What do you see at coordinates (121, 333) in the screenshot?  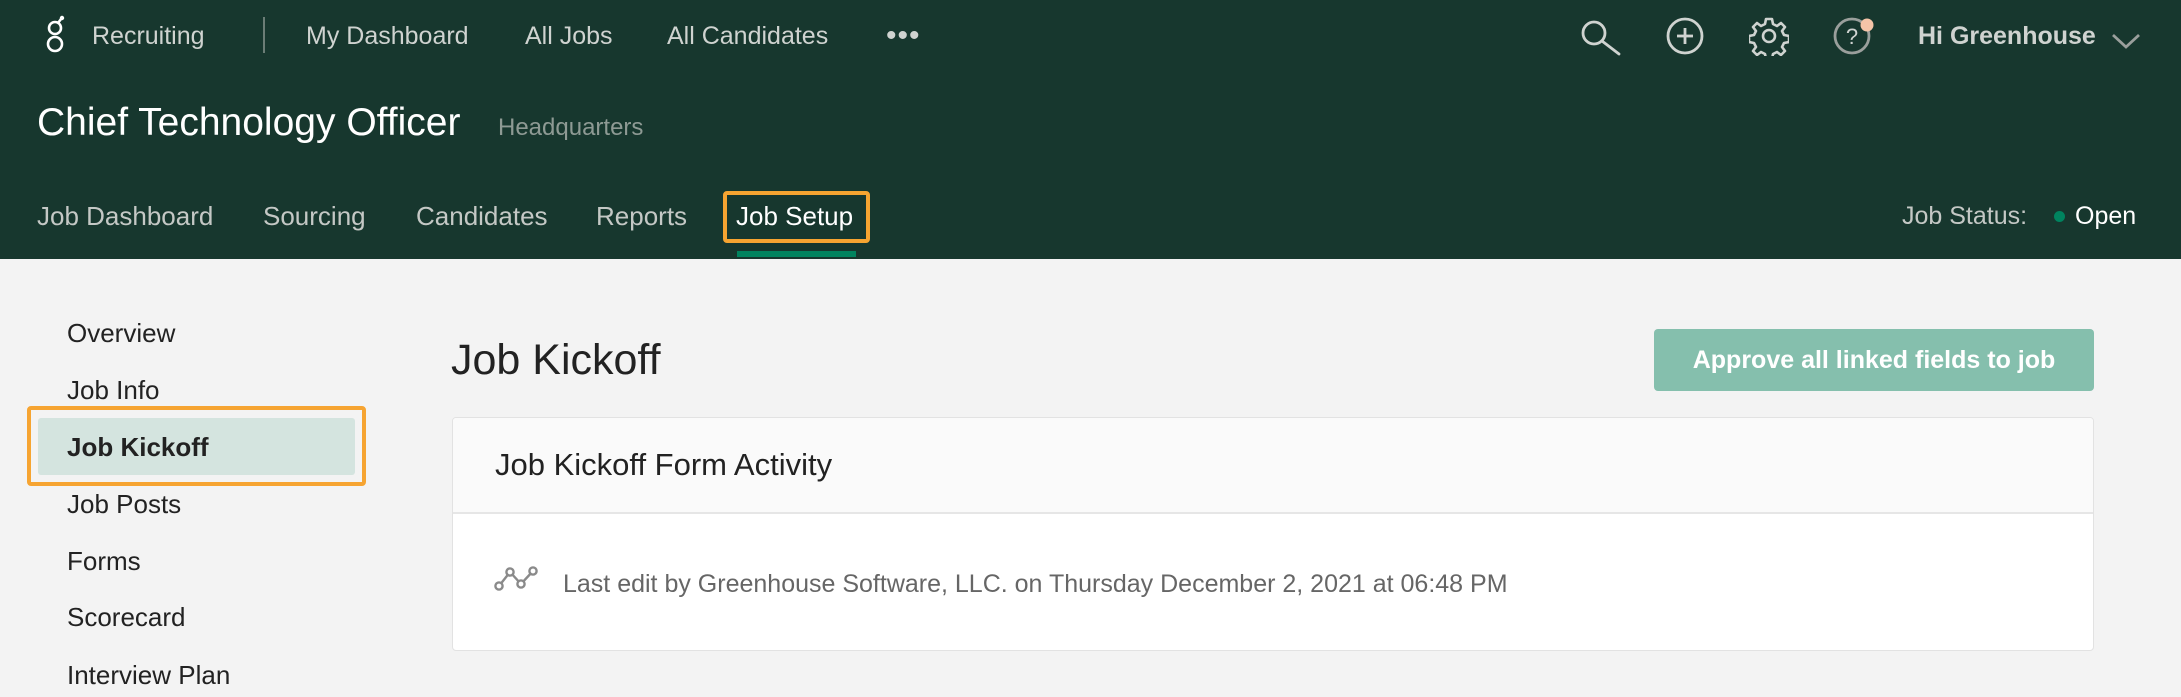 I see `sidebar-item-overview: Overview` at bounding box center [121, 333].